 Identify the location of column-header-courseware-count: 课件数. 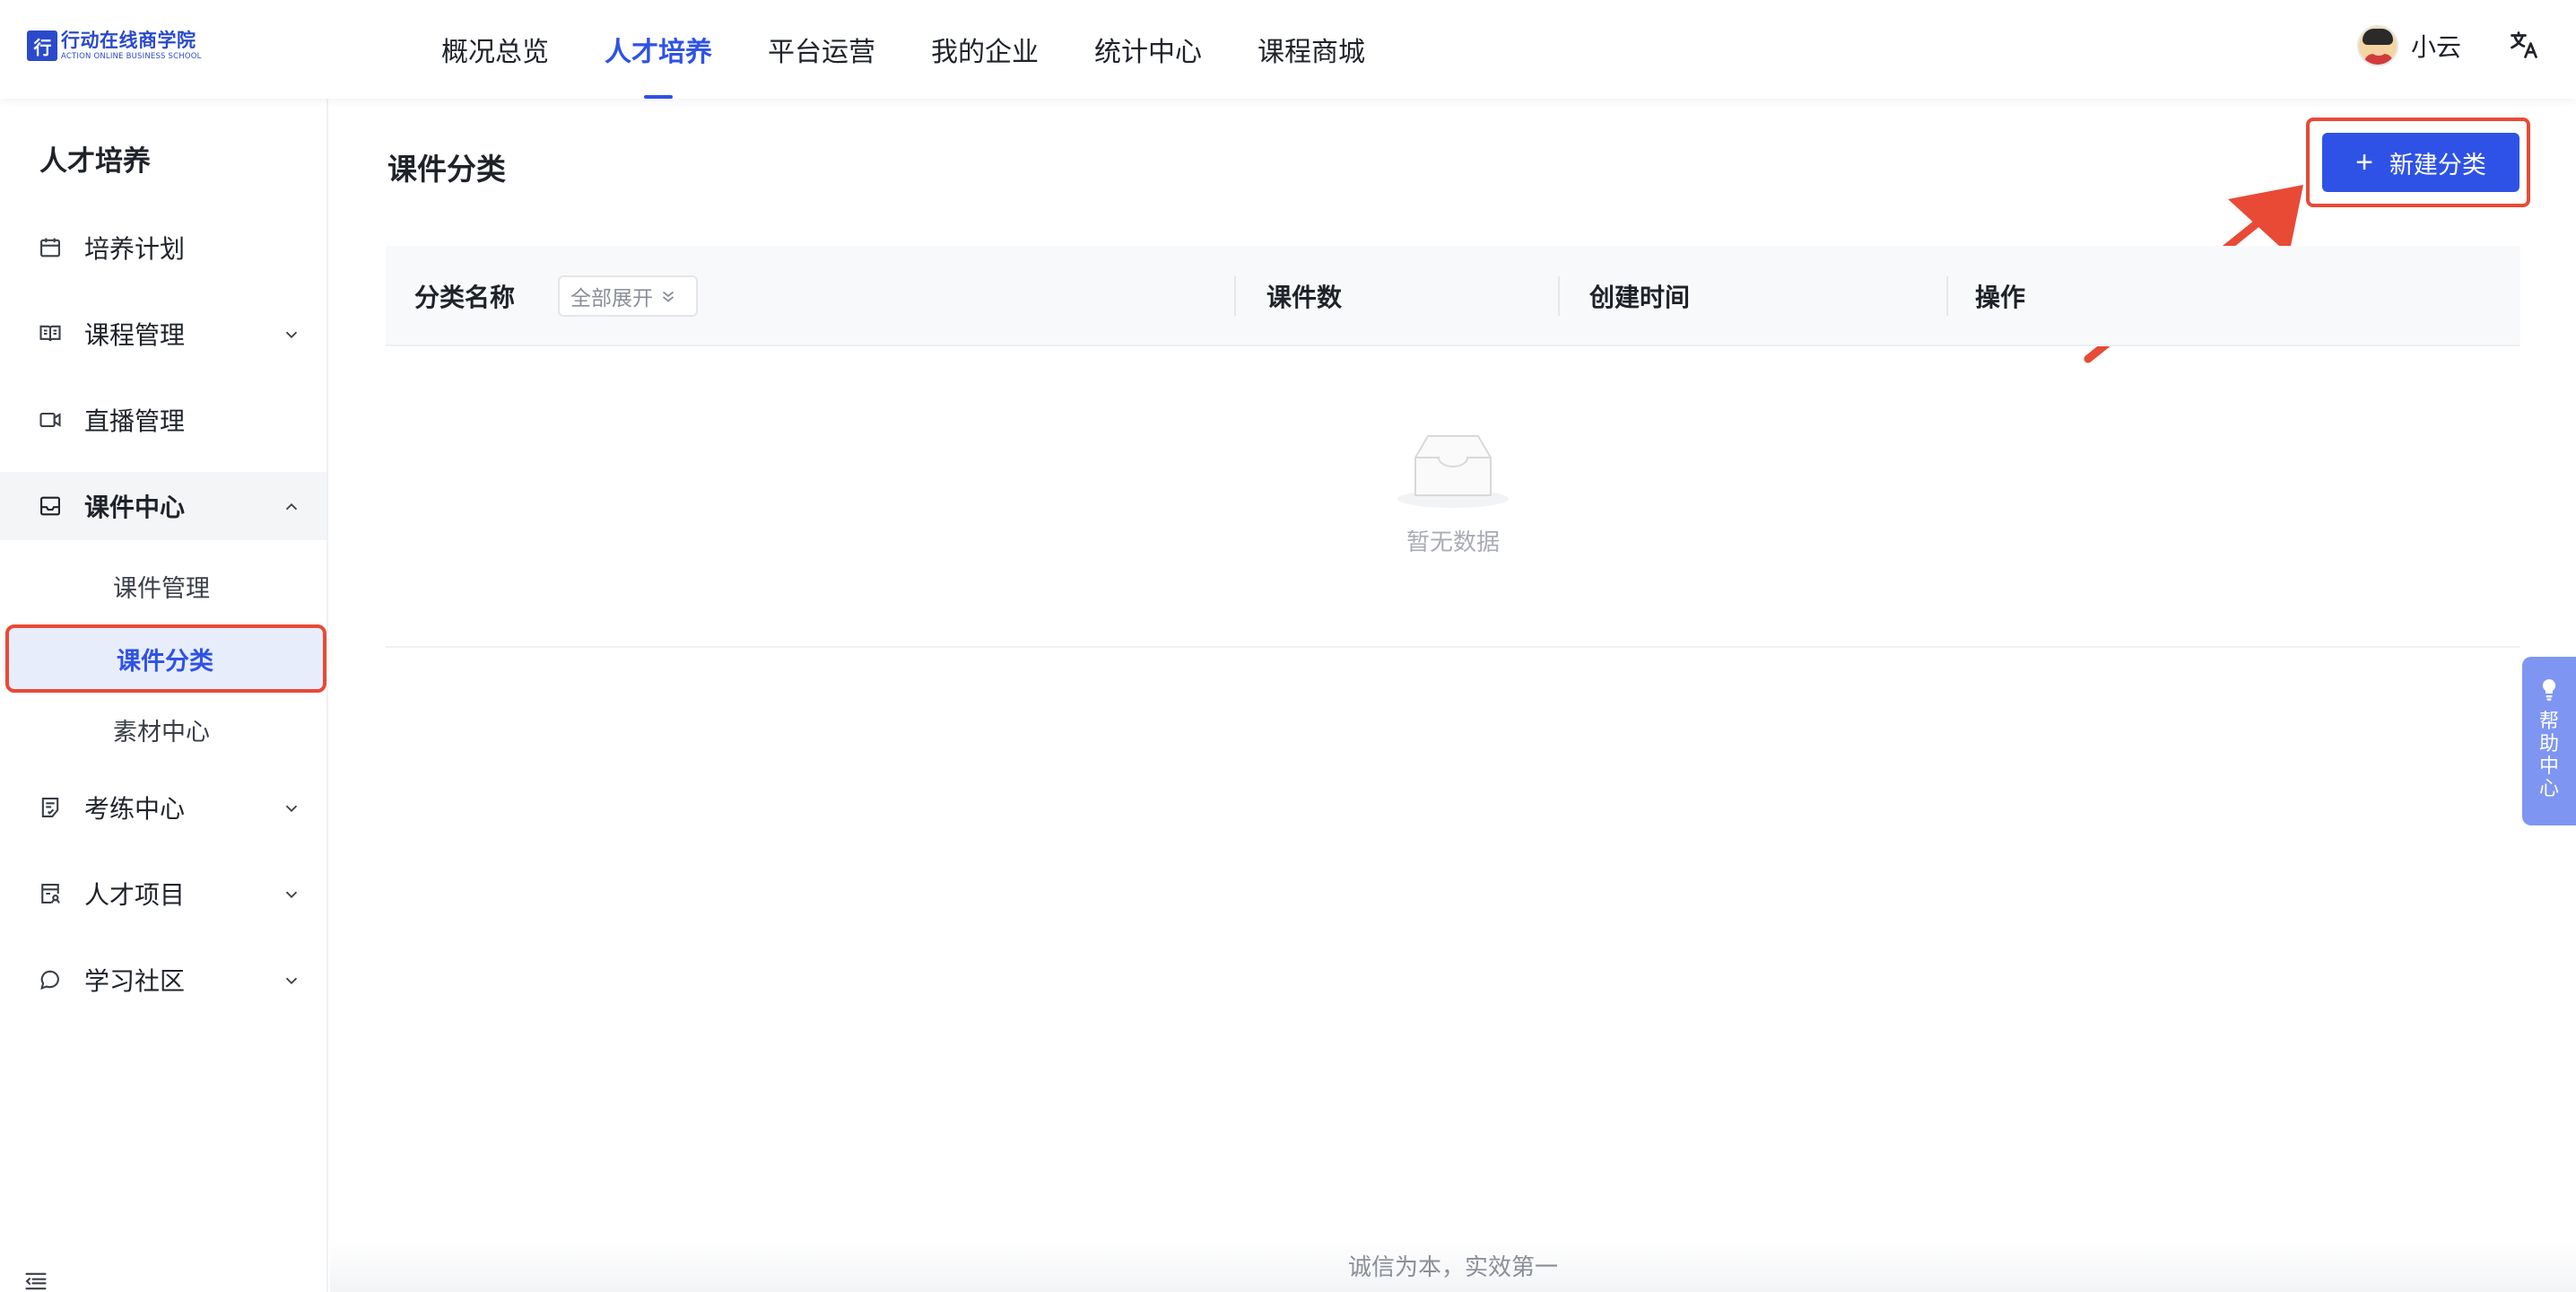
(1304, 297).